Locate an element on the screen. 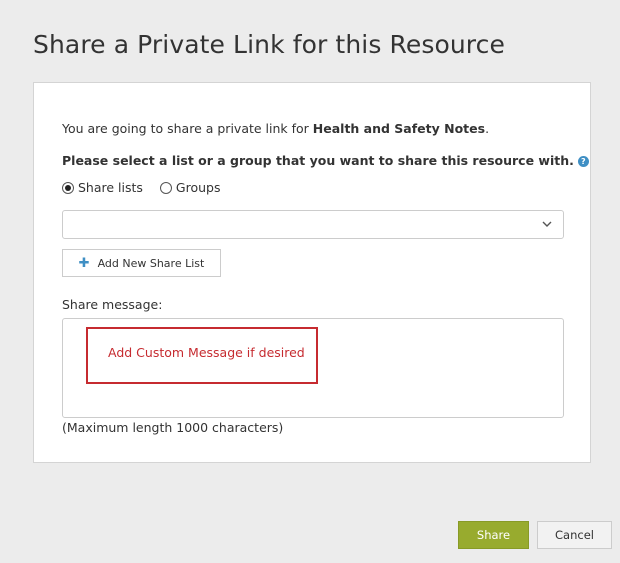 This screenshot has height=563, width=620. add-new-share-list-button: ✚ Add New Share List is located at coordinates (141, 263).